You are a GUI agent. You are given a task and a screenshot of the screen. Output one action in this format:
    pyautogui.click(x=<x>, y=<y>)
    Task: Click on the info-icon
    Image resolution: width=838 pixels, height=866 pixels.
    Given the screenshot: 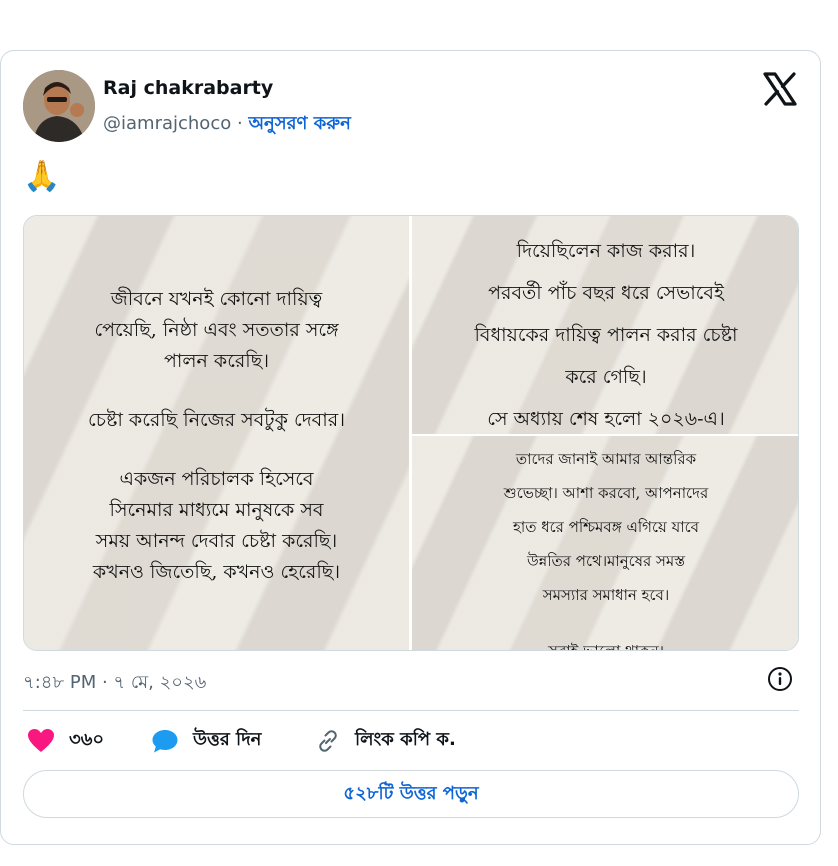 What is the action you would take?
    pyautogui.click(x=780, y=679)
    